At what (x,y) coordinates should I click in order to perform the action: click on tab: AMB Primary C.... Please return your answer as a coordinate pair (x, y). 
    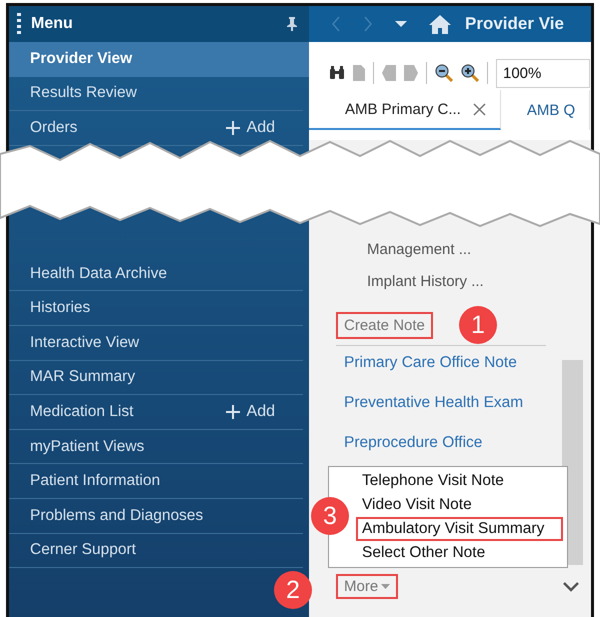
    Looking at the image, I should click on (405, 110).